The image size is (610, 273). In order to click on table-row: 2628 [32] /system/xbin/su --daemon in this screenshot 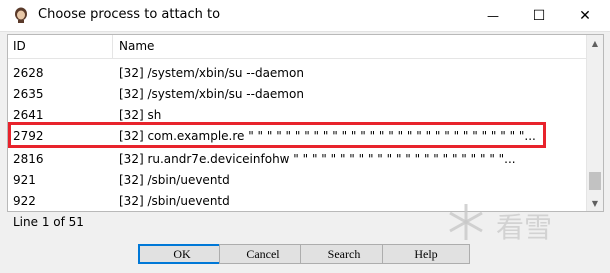, I will do `click(297, 73)`.